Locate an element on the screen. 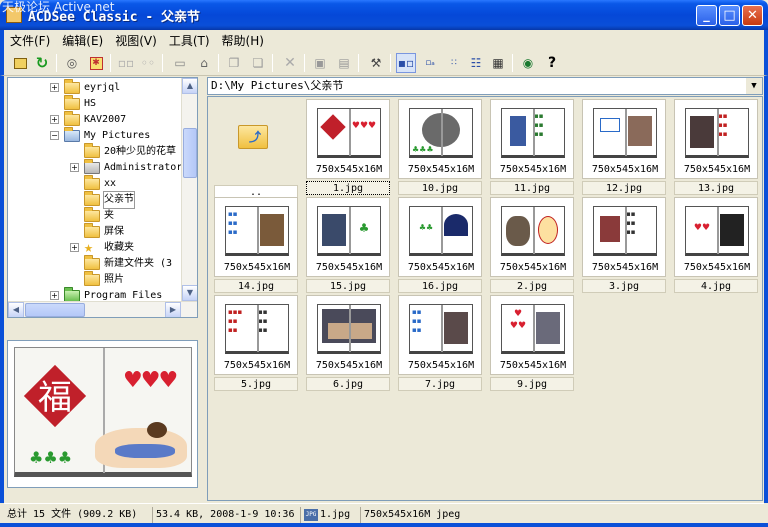 This screenshot has width=768, height=527. view-icon: ◦◦ is located at coordinates (148, 63).